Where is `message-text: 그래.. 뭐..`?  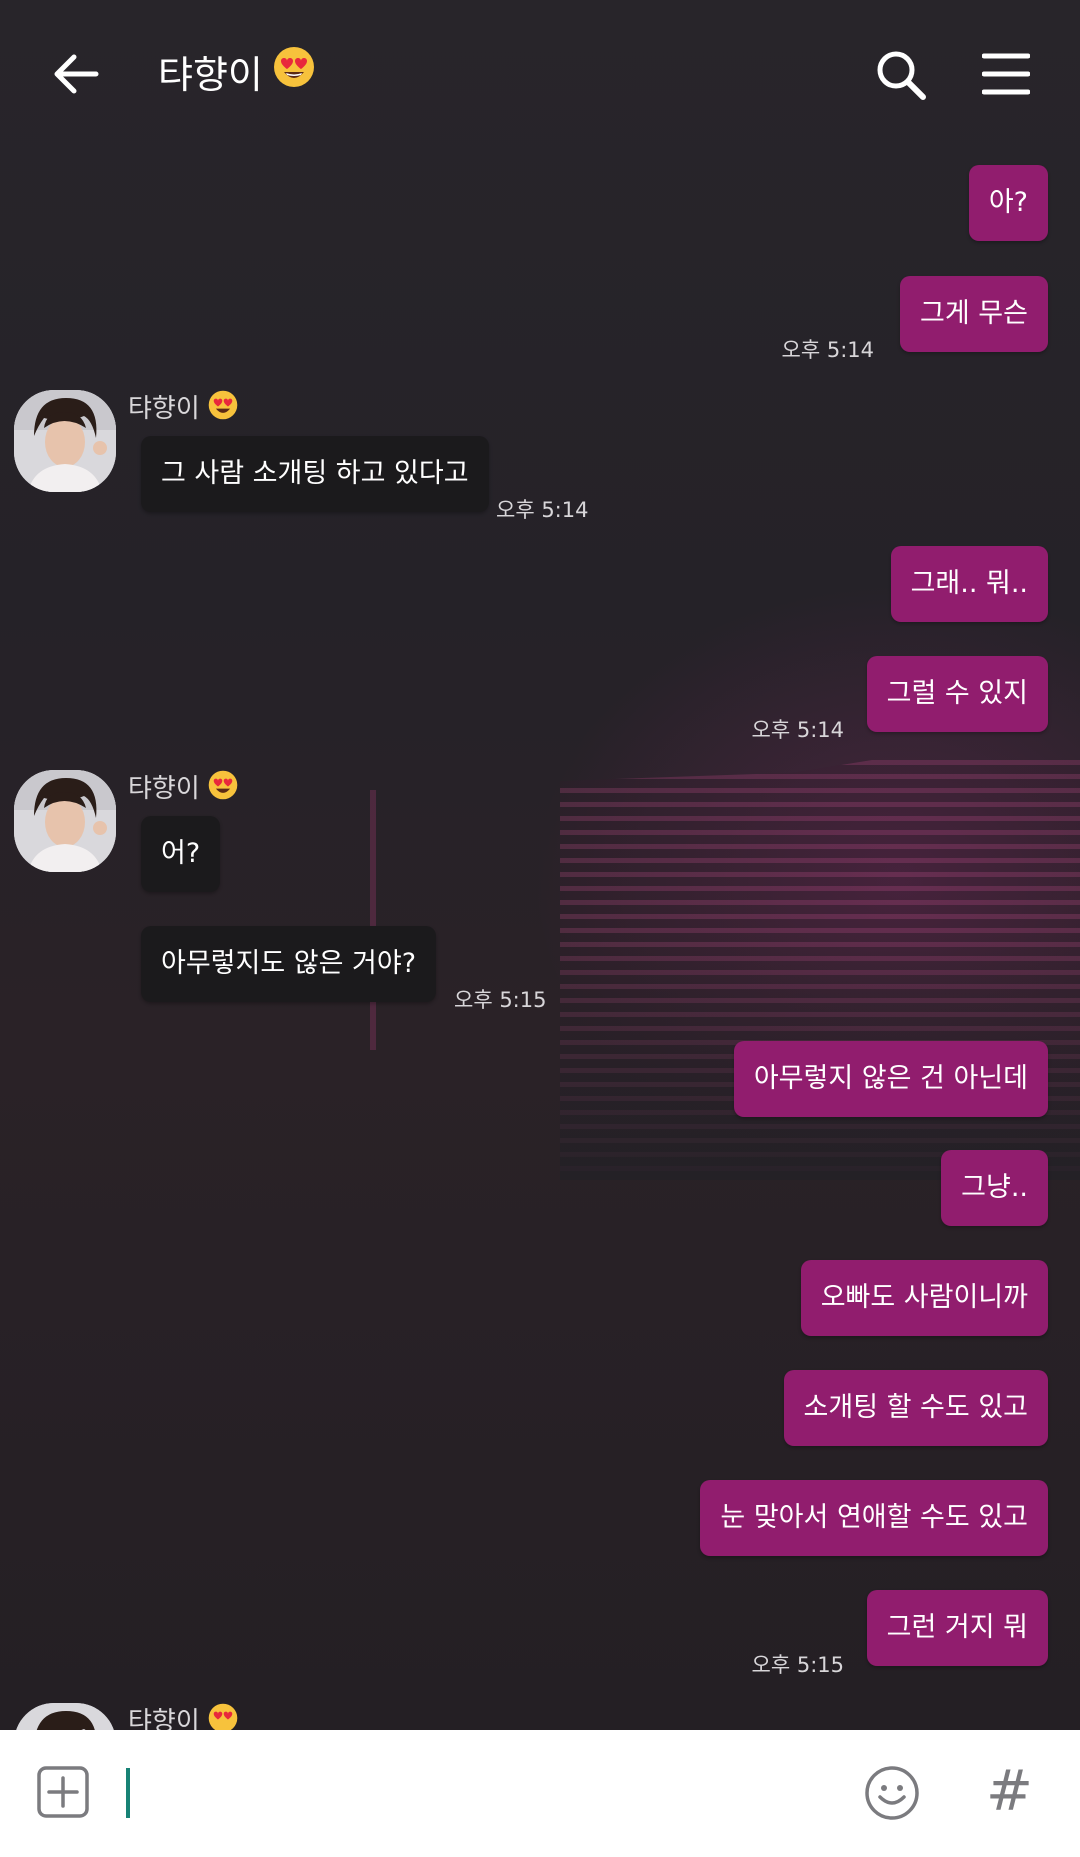
message-text: 그래.. 뭐.. is located at coordinates (969, 583).